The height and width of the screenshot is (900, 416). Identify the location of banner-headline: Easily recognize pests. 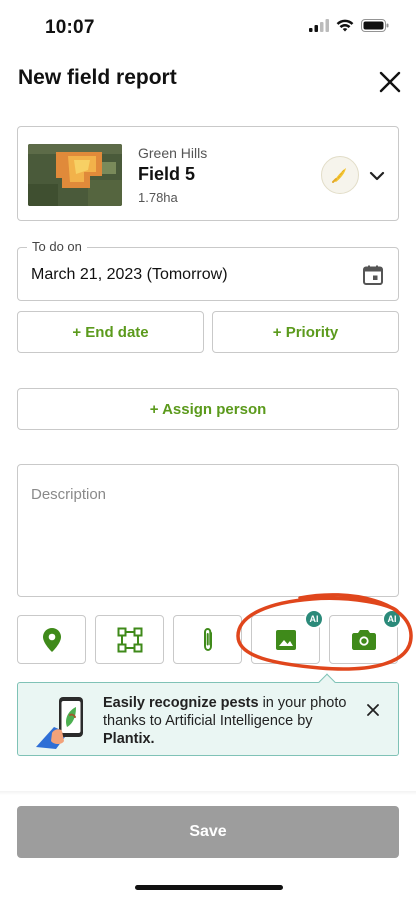
(181, 703).